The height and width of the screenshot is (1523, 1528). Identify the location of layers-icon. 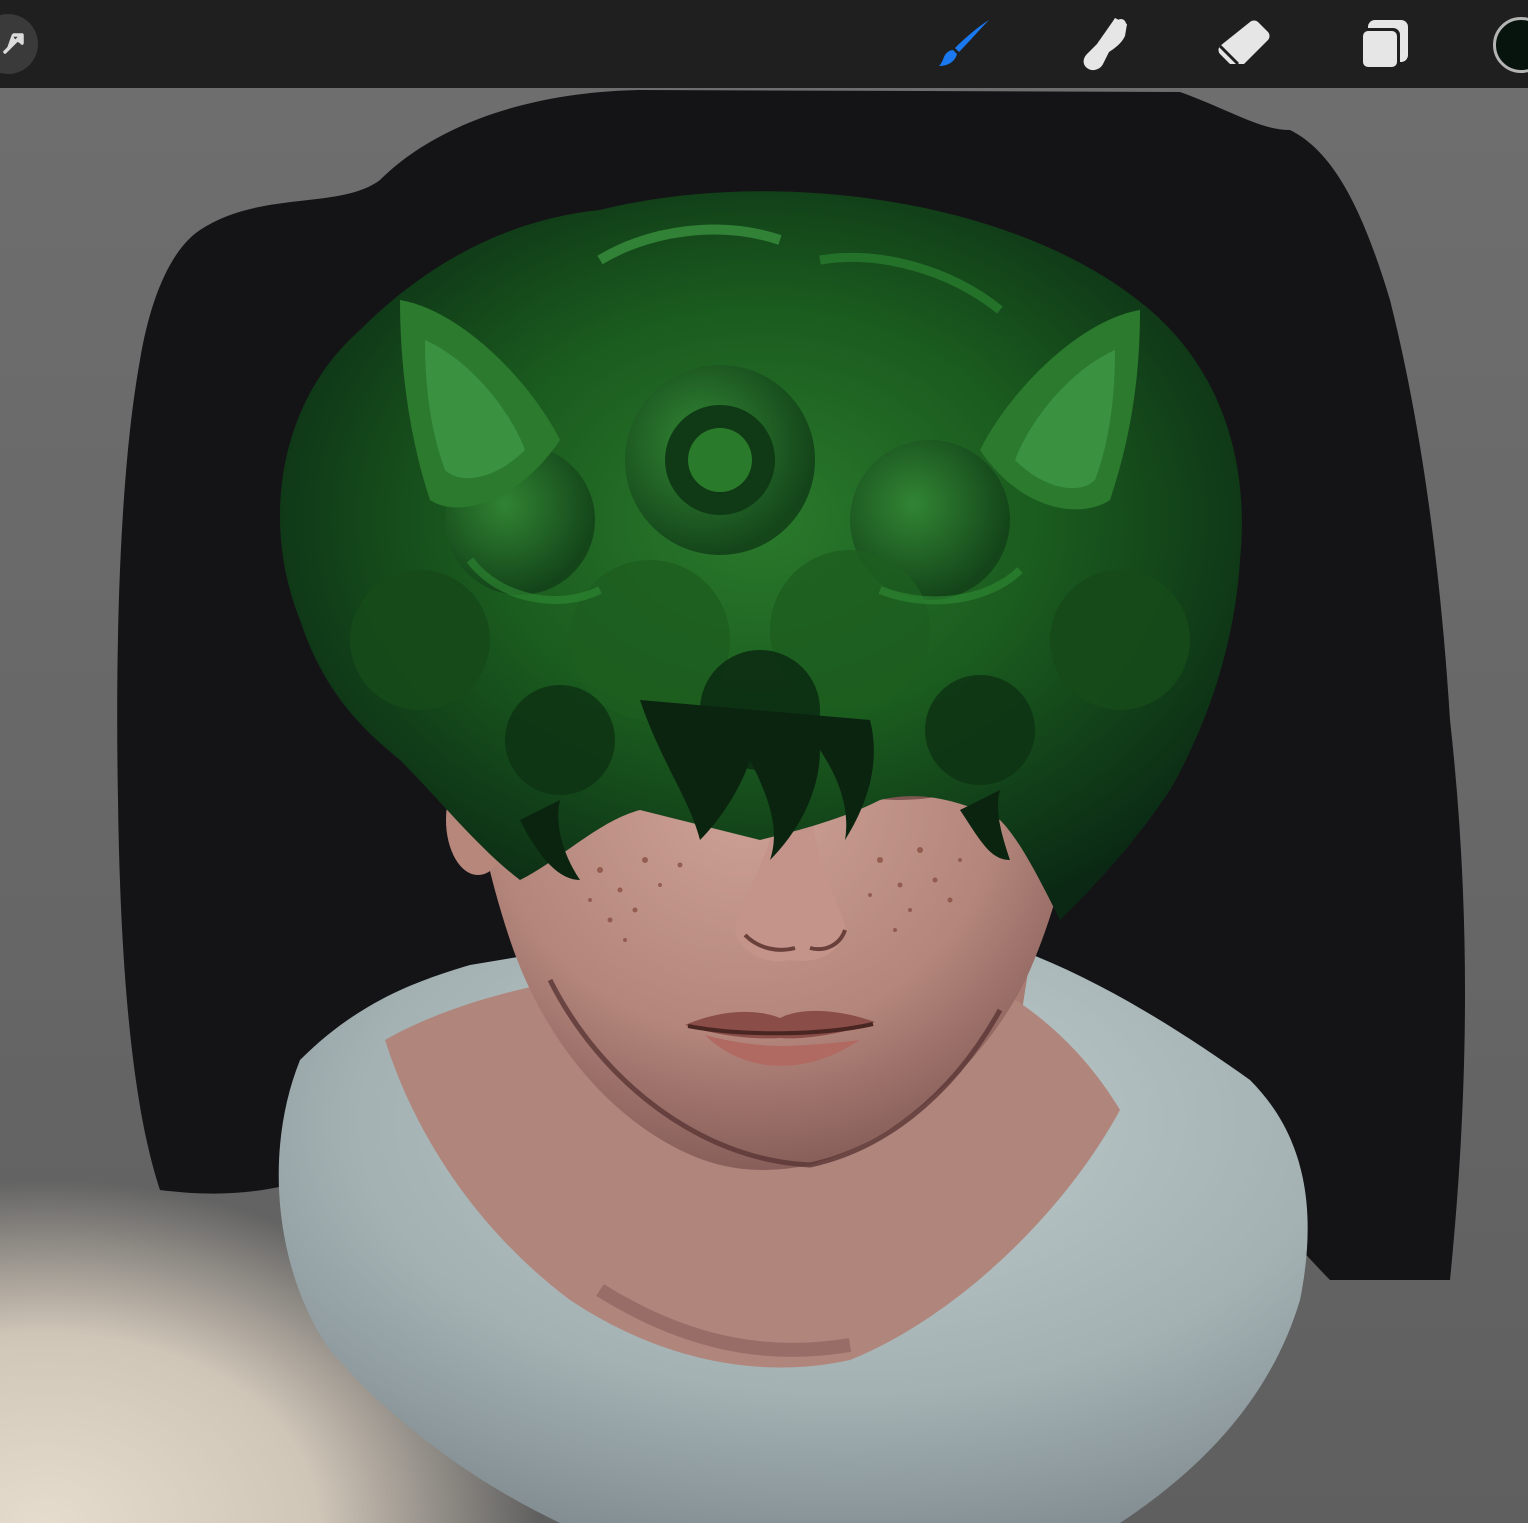
(1384, 44).